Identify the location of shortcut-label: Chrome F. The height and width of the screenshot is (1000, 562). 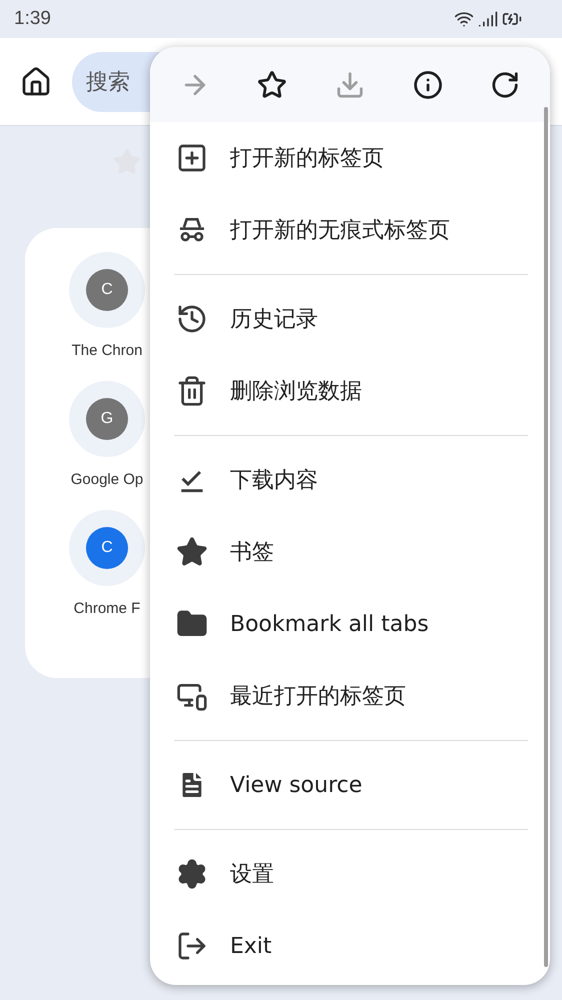
(107, 608).